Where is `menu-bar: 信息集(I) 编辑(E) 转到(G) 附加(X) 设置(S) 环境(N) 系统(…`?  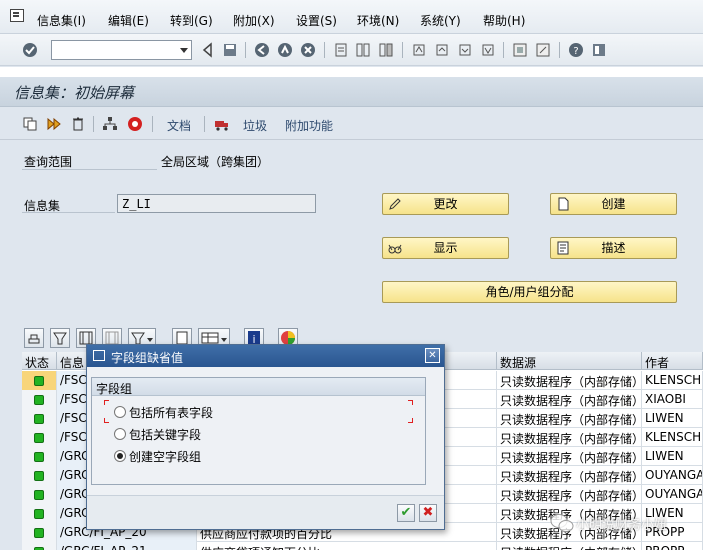 menu-bar: 信息集(I) 编辑(E) 转到(G) 附加(X) 设置(S) 环境(N) 系统(… is located at coordinates (351, 17).